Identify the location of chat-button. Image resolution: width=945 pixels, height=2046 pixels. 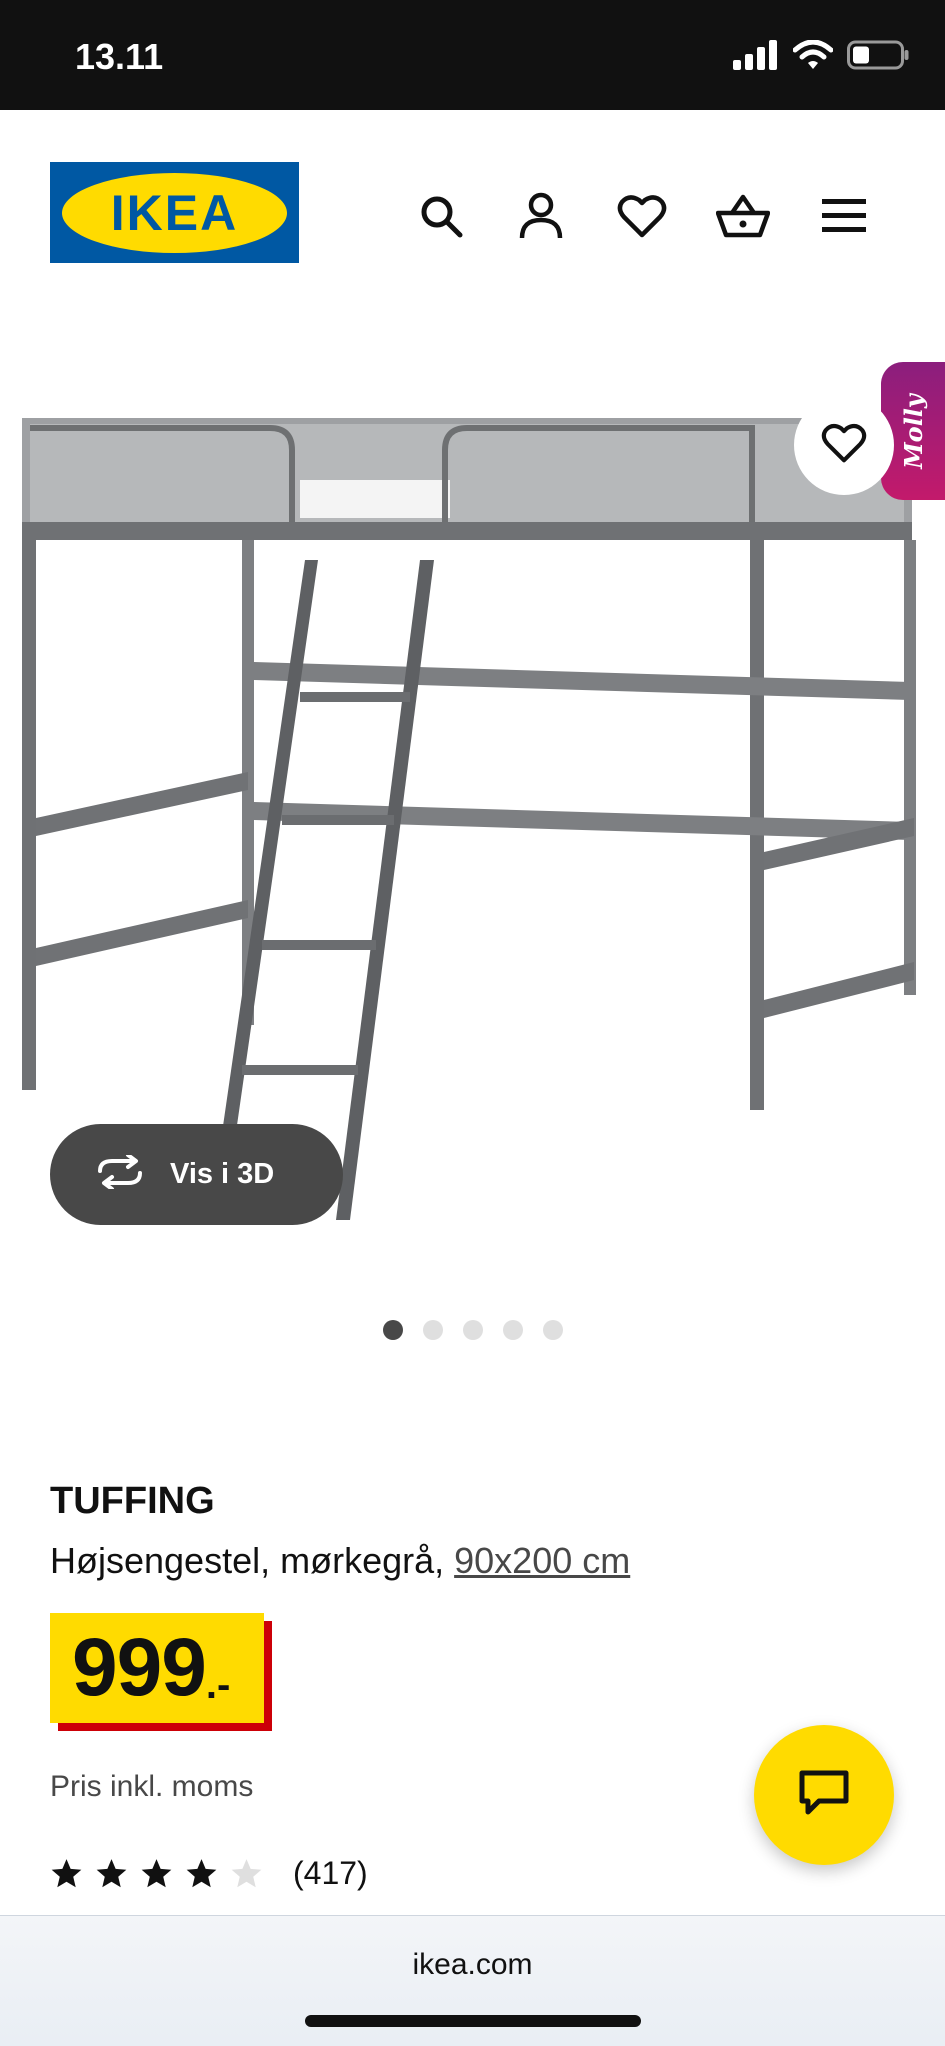
(824, 1795).